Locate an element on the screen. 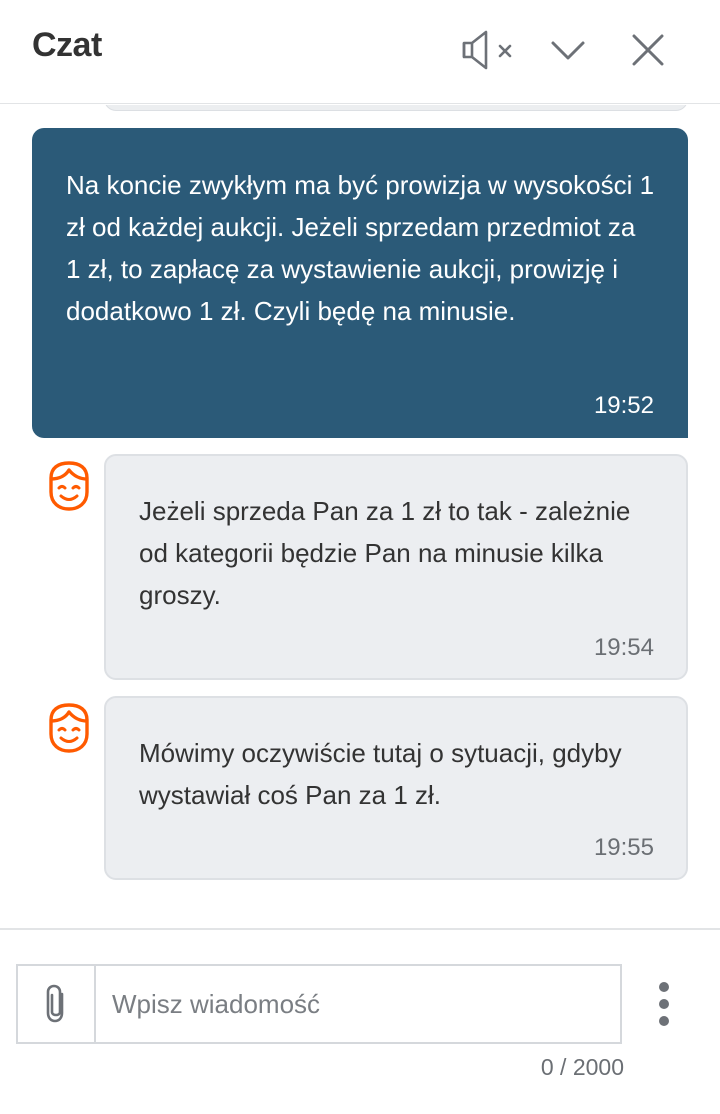  chevron-down-icon is located at coordinates (568, 50).